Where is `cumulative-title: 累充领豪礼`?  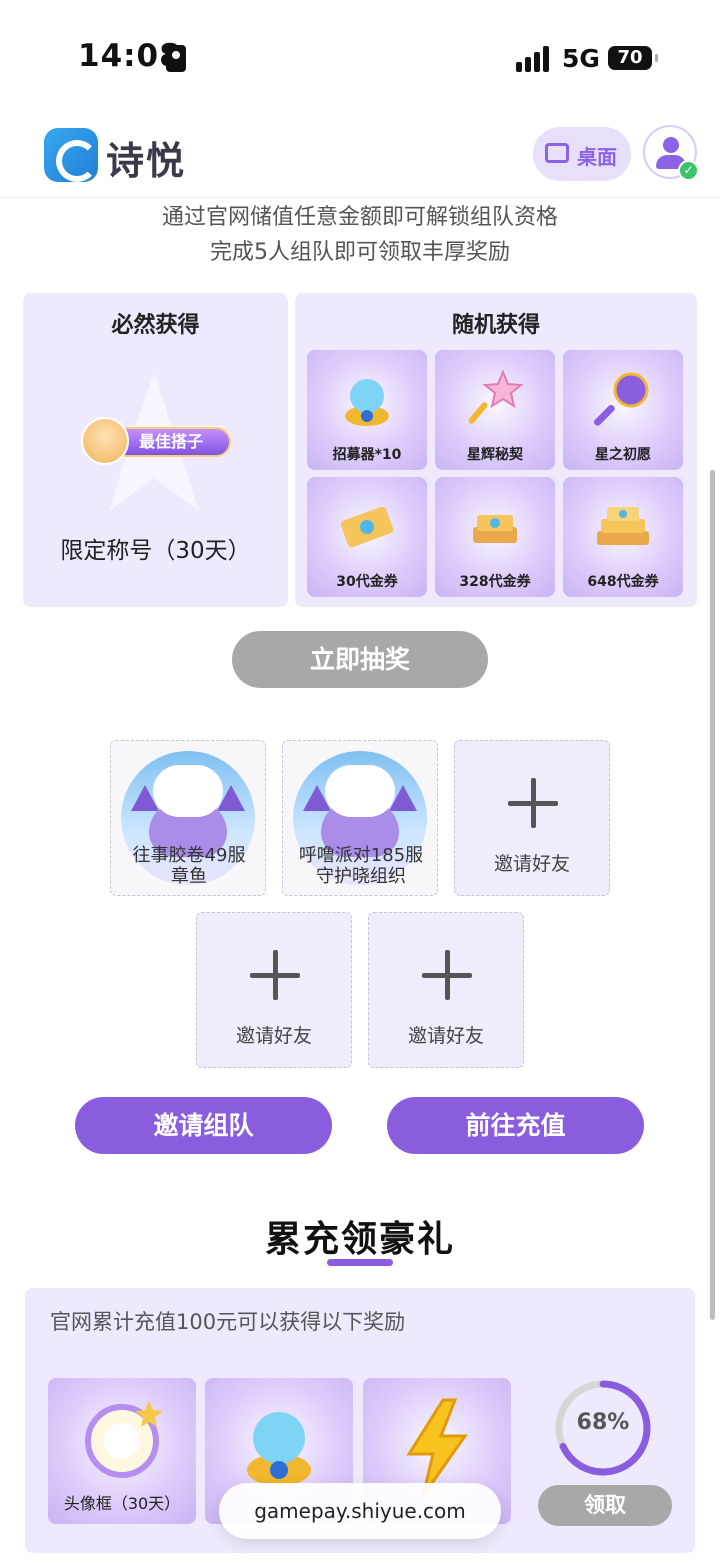
cumulative-title: 累充领豪礼 is located at coordinates (359, 1239).